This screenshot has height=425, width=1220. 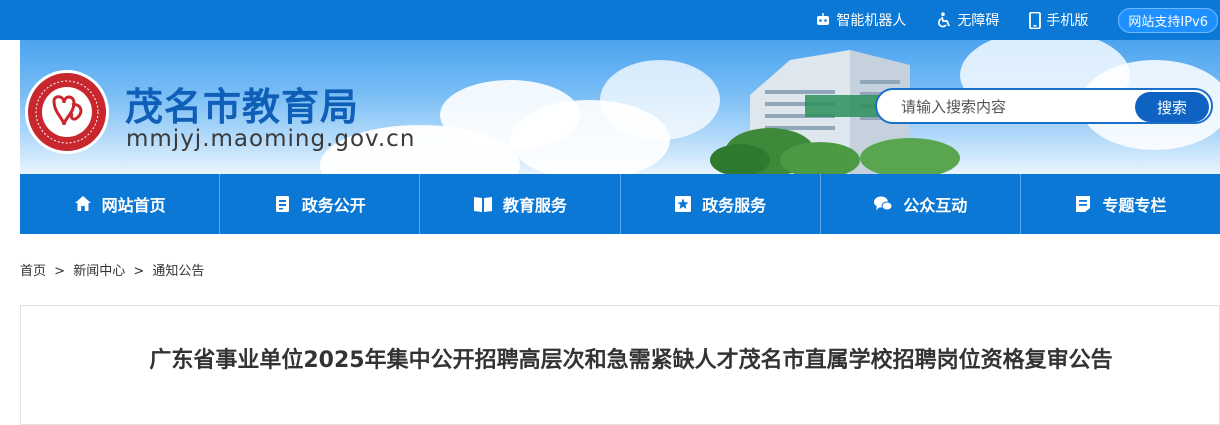 I want to click on accessibility-link: 无障碍, so click(x=967, y=20).